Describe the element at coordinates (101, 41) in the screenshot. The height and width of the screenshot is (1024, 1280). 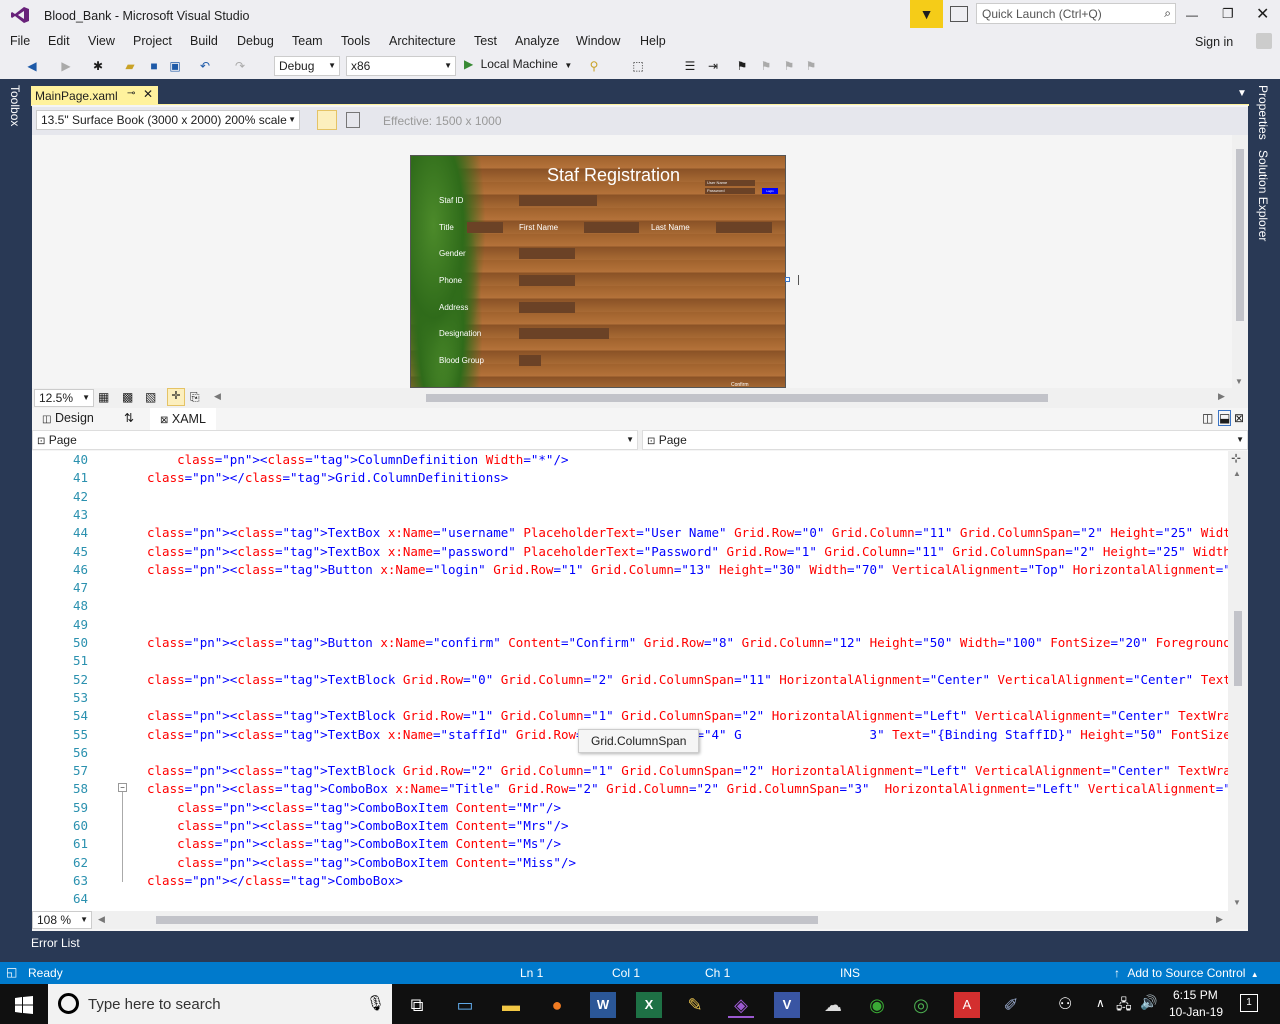
I see `menu-view: View` at that location.